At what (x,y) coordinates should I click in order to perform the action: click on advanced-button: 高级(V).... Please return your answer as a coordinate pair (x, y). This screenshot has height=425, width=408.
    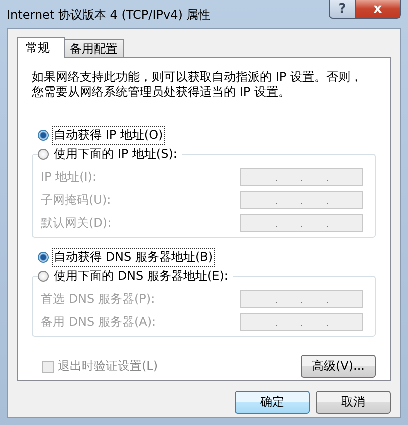
    Looking at the image, I should click on (338, 366).